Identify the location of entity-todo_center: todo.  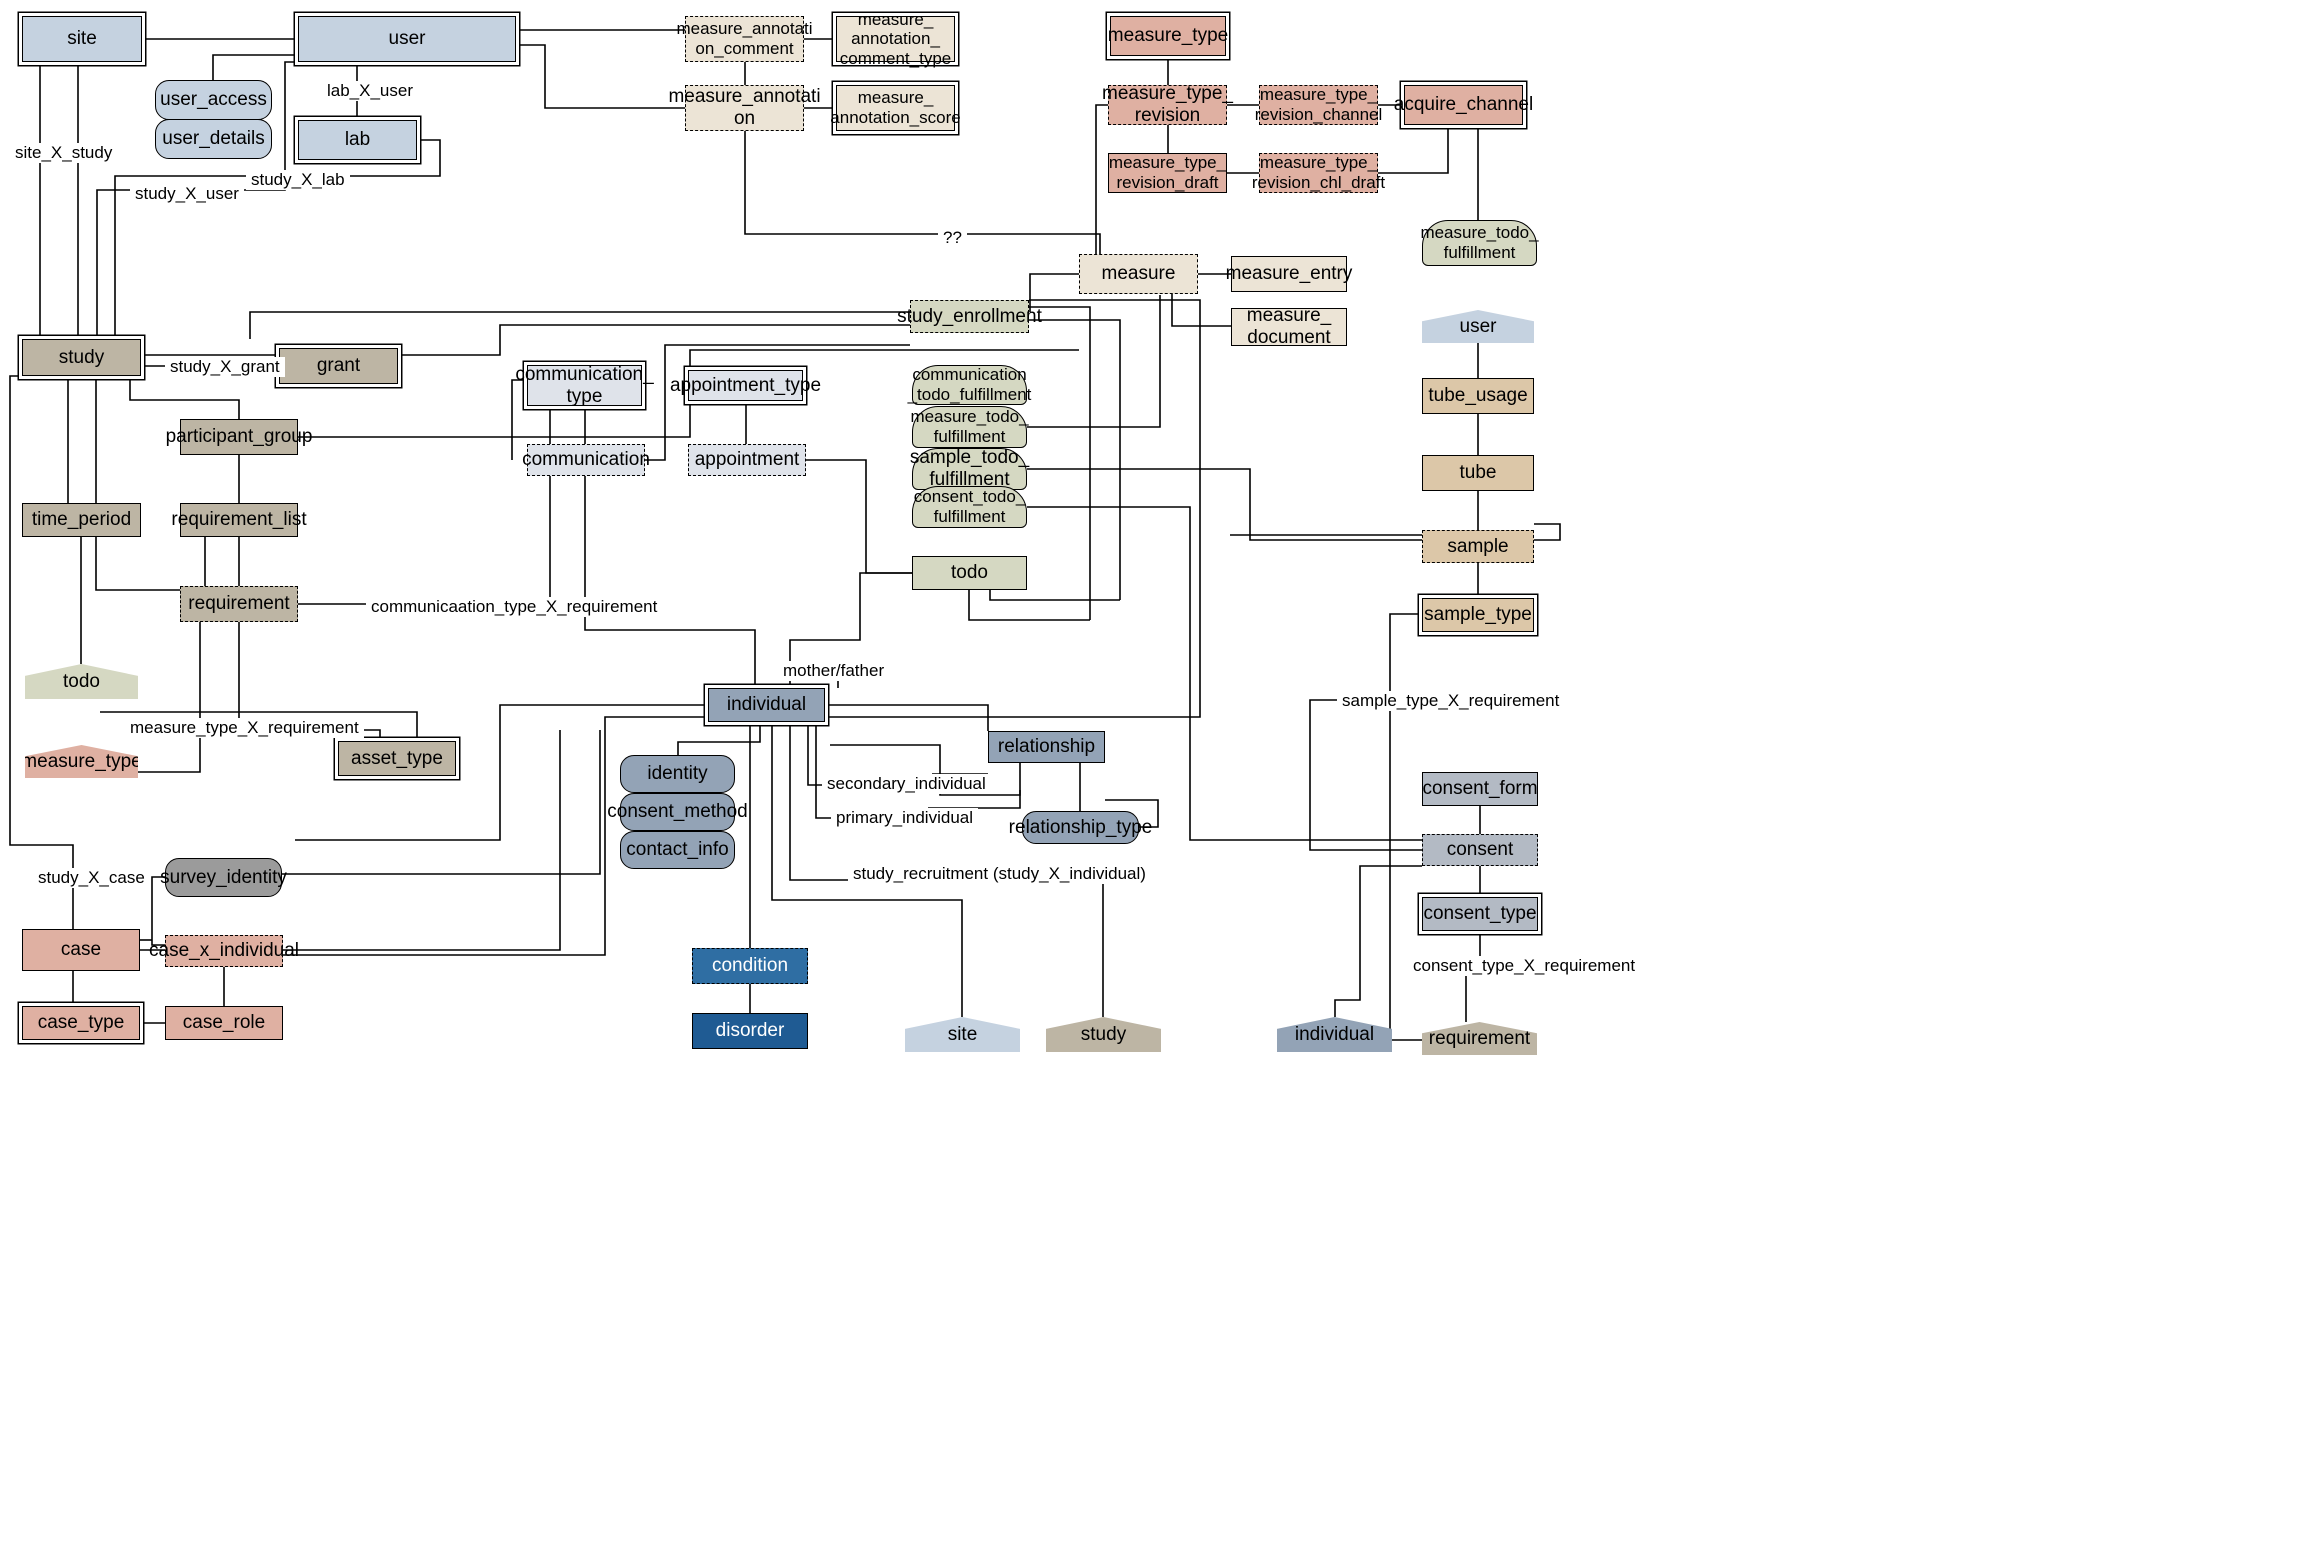
(969, 573).